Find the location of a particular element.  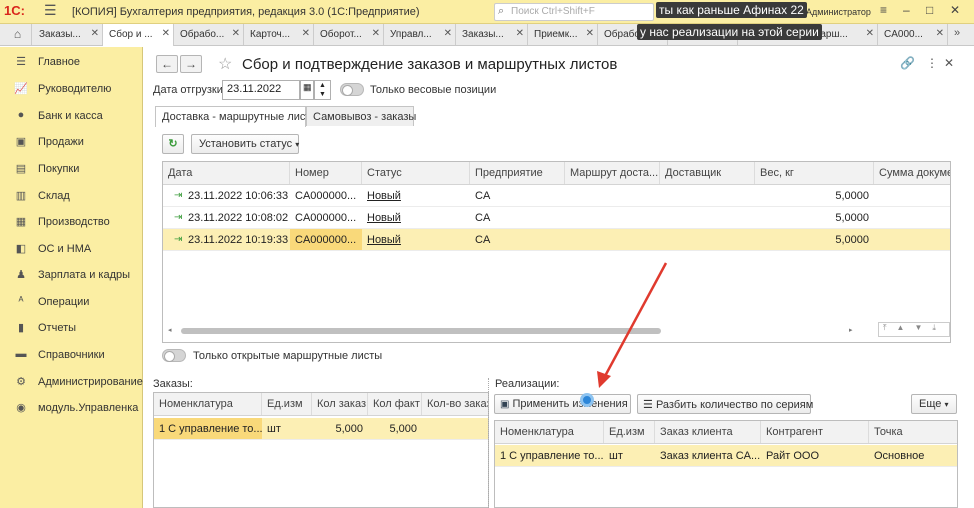

annotation-arrow-layer is located at coordinates (632, 325).